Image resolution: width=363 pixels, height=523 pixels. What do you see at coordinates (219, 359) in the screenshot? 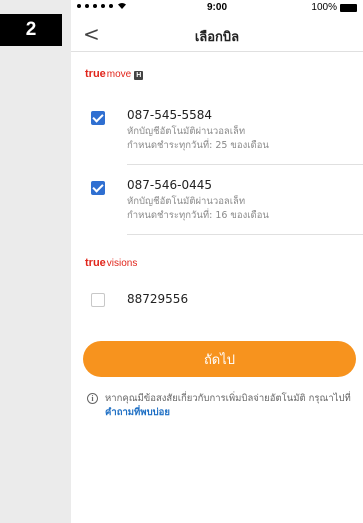
I see `next-button: ถัดไป` at bounding box center [219, 359].